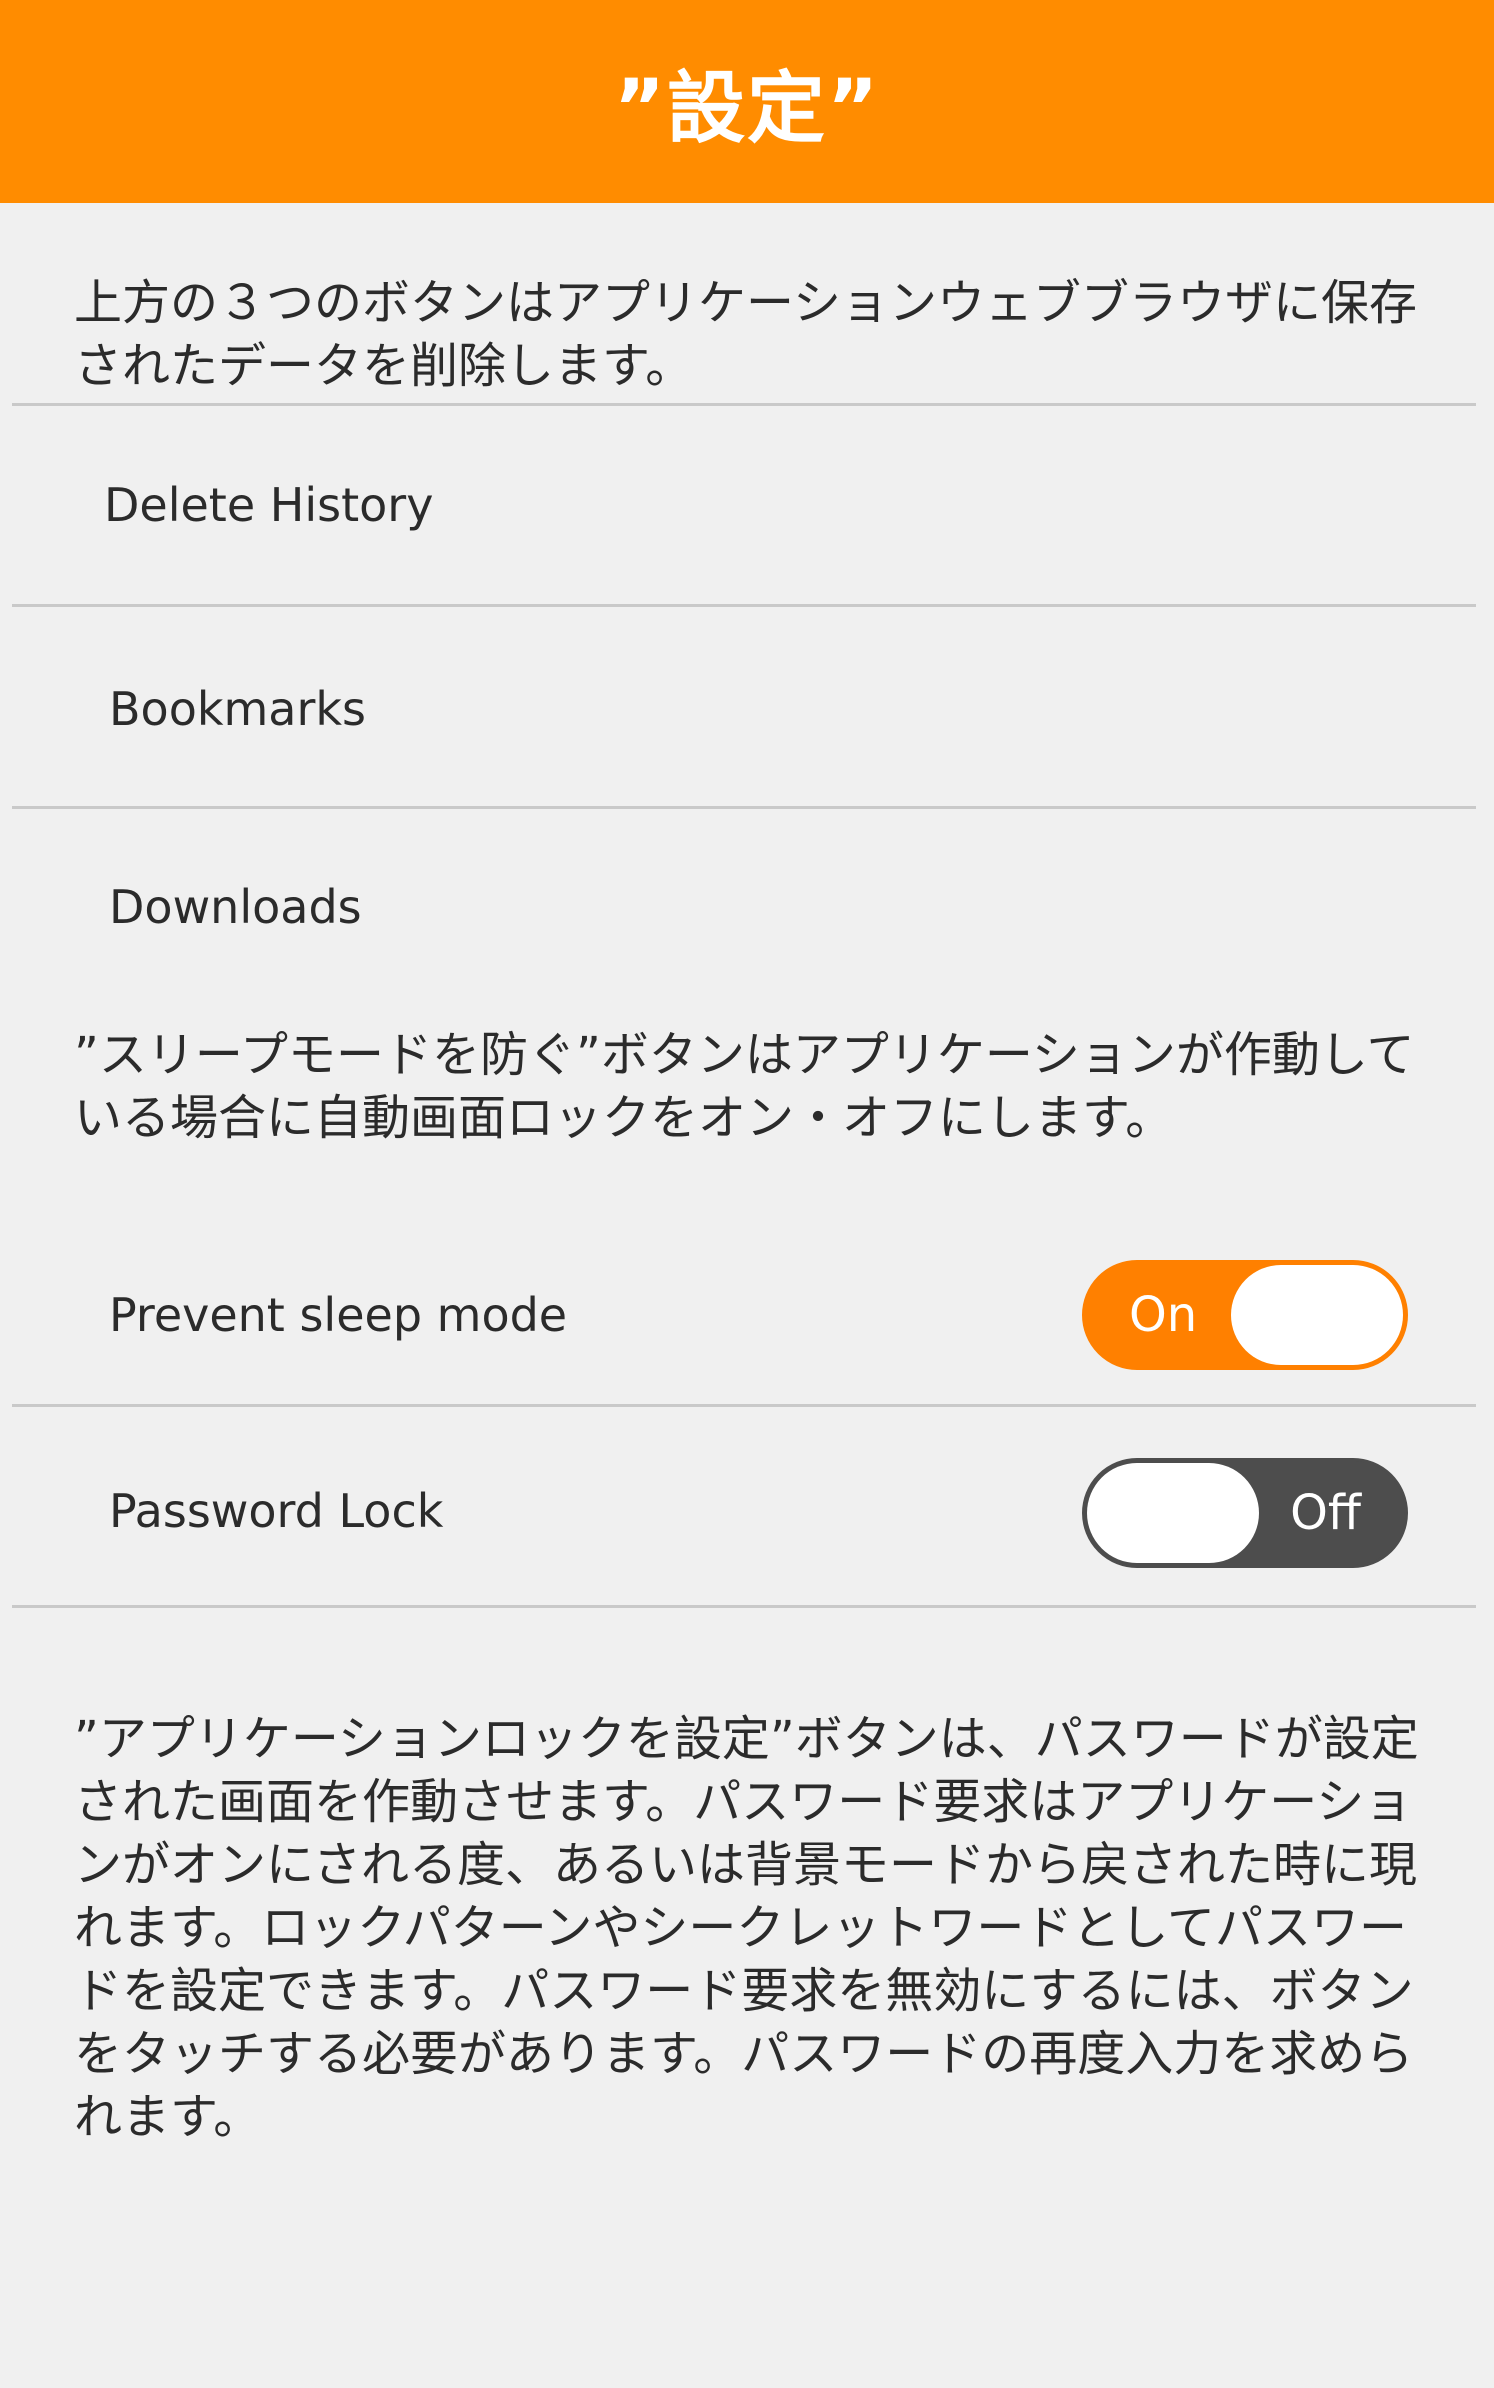 Image resolution: width=1494 pixels, height=2388 pixels. What do you see at coordinates (1325, 1513) in the screenshot?
I see `toggle-state-text: Off` at bounding box center [1325, 1513].